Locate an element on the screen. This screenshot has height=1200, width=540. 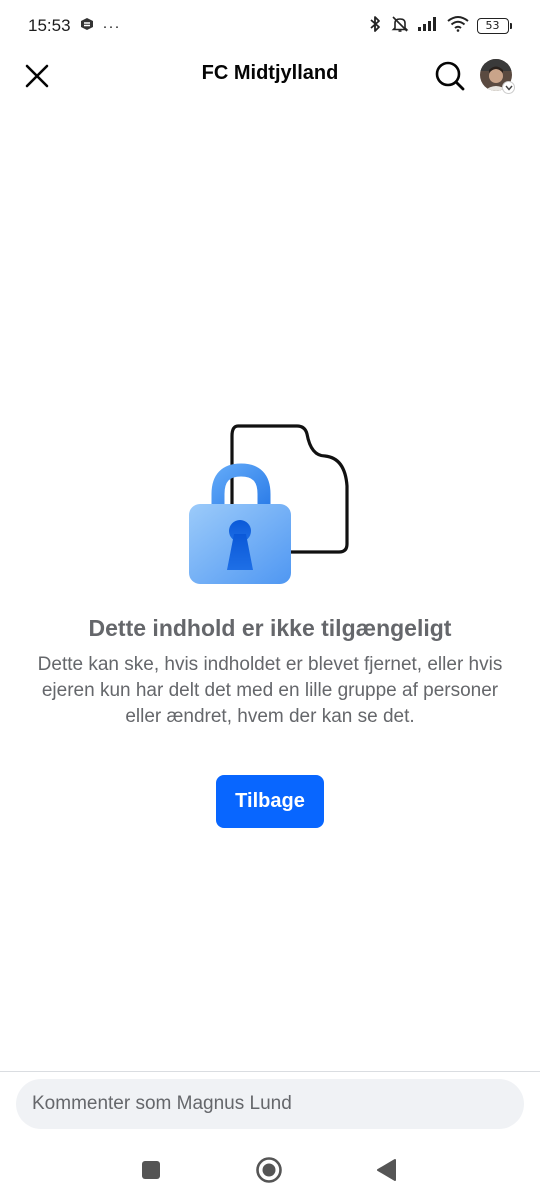
recents-square-icon is located at coordinates (151, 1170).